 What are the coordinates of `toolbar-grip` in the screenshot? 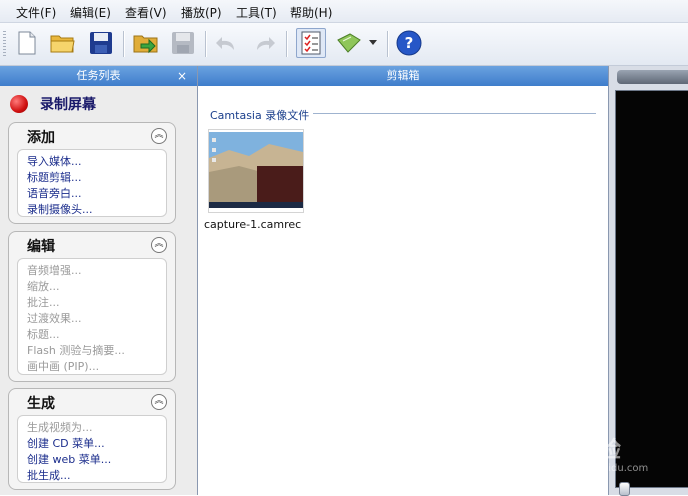 It's located at (4, 44).